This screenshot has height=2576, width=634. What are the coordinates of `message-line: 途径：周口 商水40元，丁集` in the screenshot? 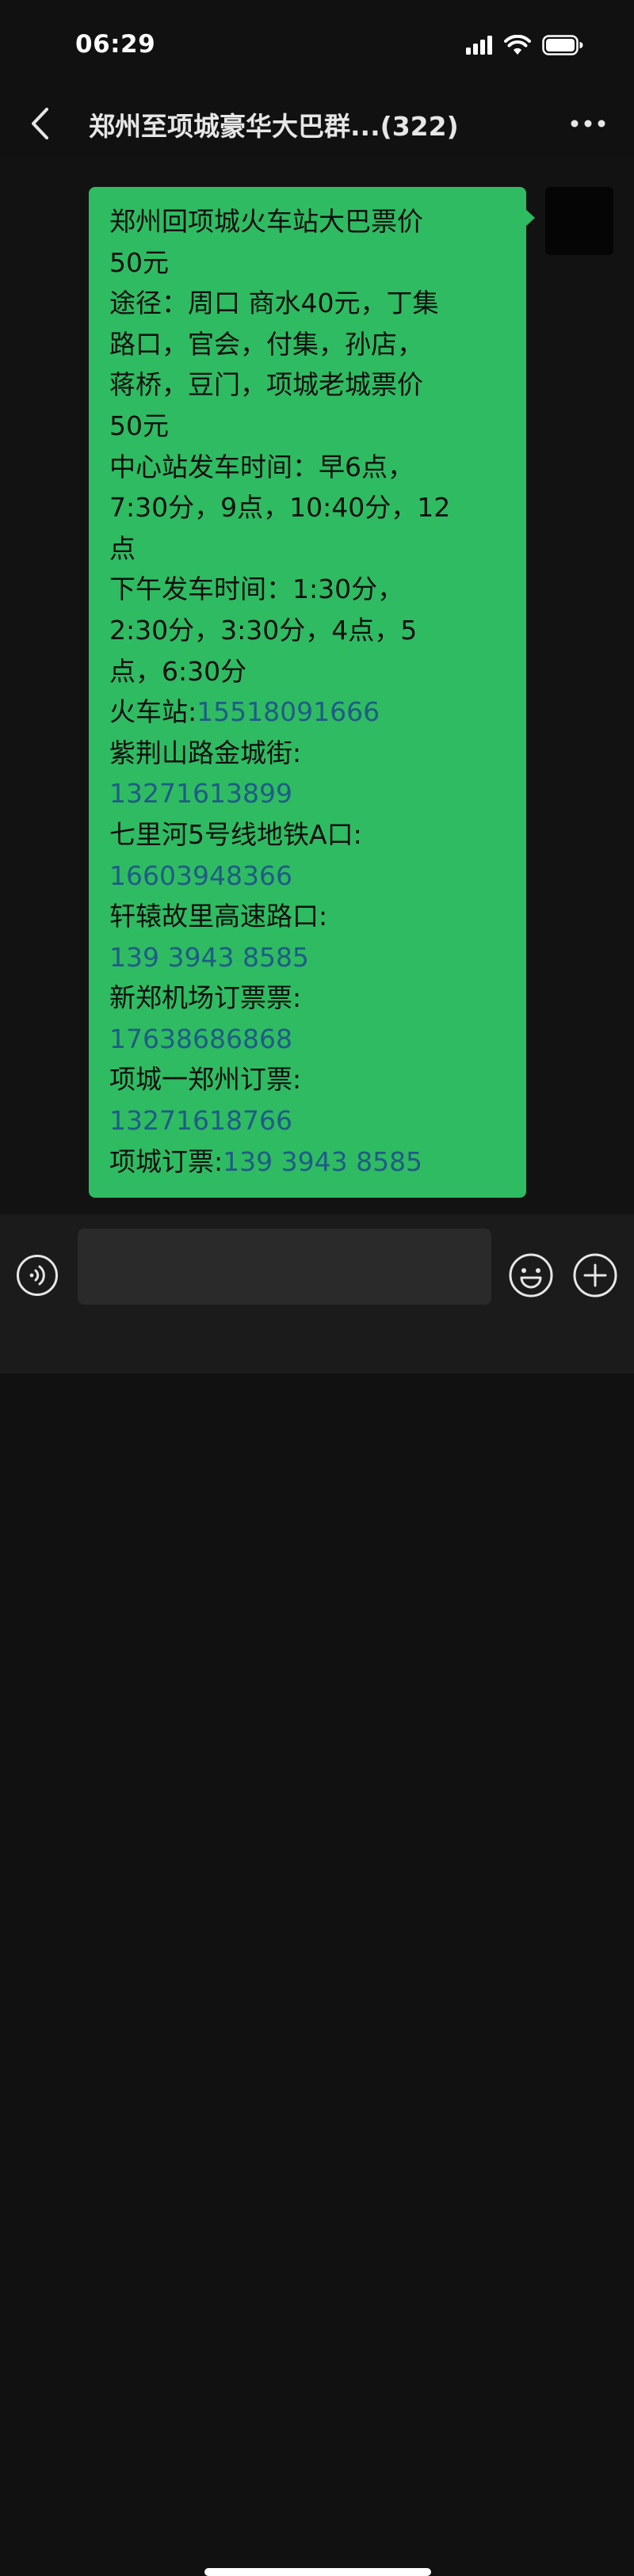 It's located at (307, 303).